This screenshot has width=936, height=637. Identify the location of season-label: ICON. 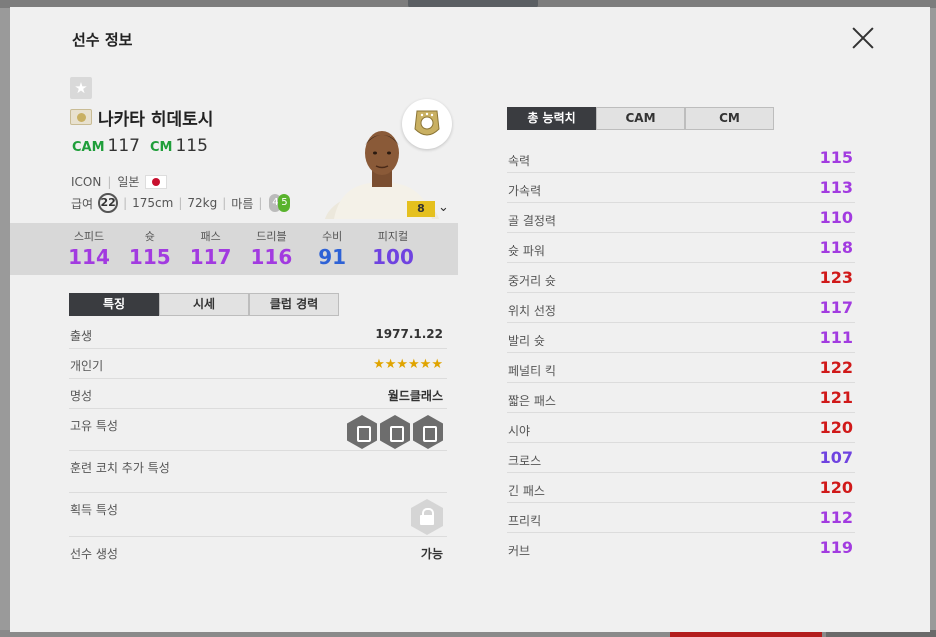
(86, 181).